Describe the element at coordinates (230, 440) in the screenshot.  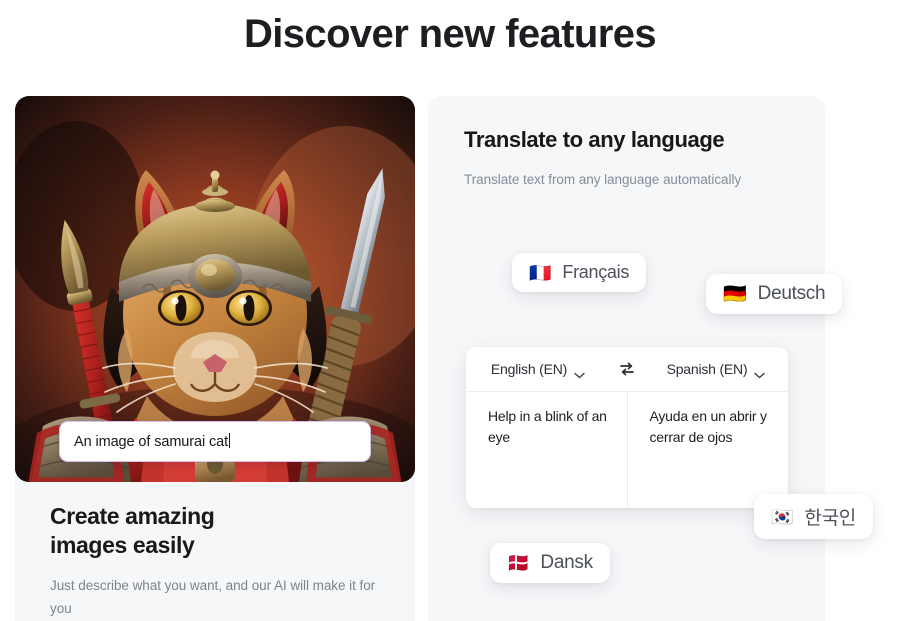
I see `text-caret` at that location.